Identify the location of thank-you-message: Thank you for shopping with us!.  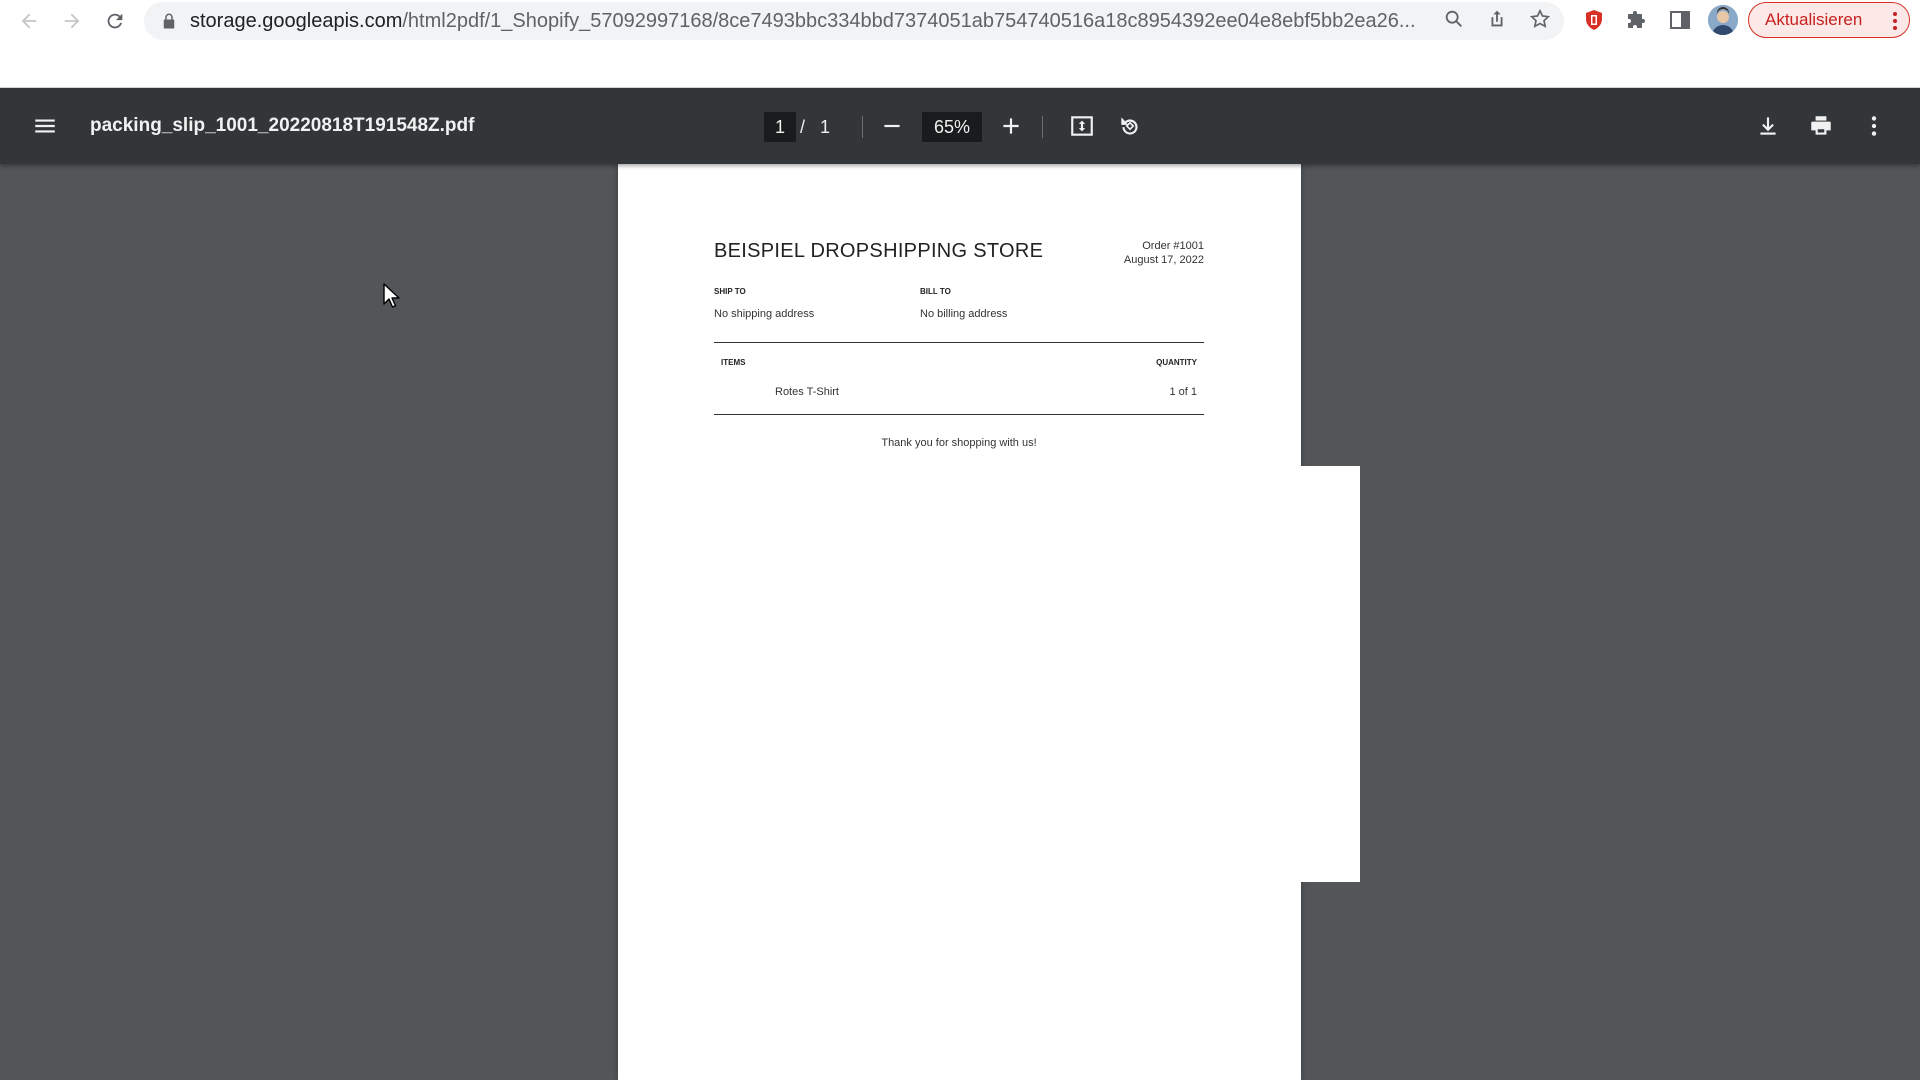
(959, 443).